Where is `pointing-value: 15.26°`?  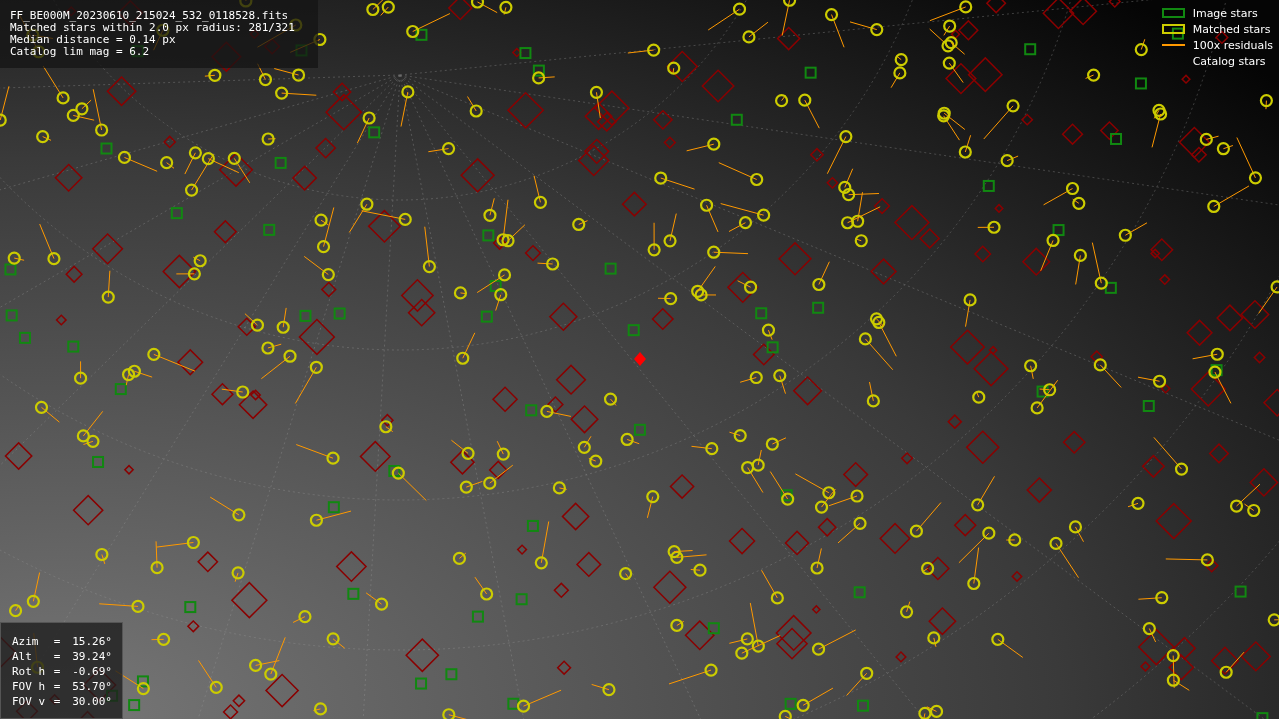 pointing-value: 15.26° is located at coordinates (92, 642).